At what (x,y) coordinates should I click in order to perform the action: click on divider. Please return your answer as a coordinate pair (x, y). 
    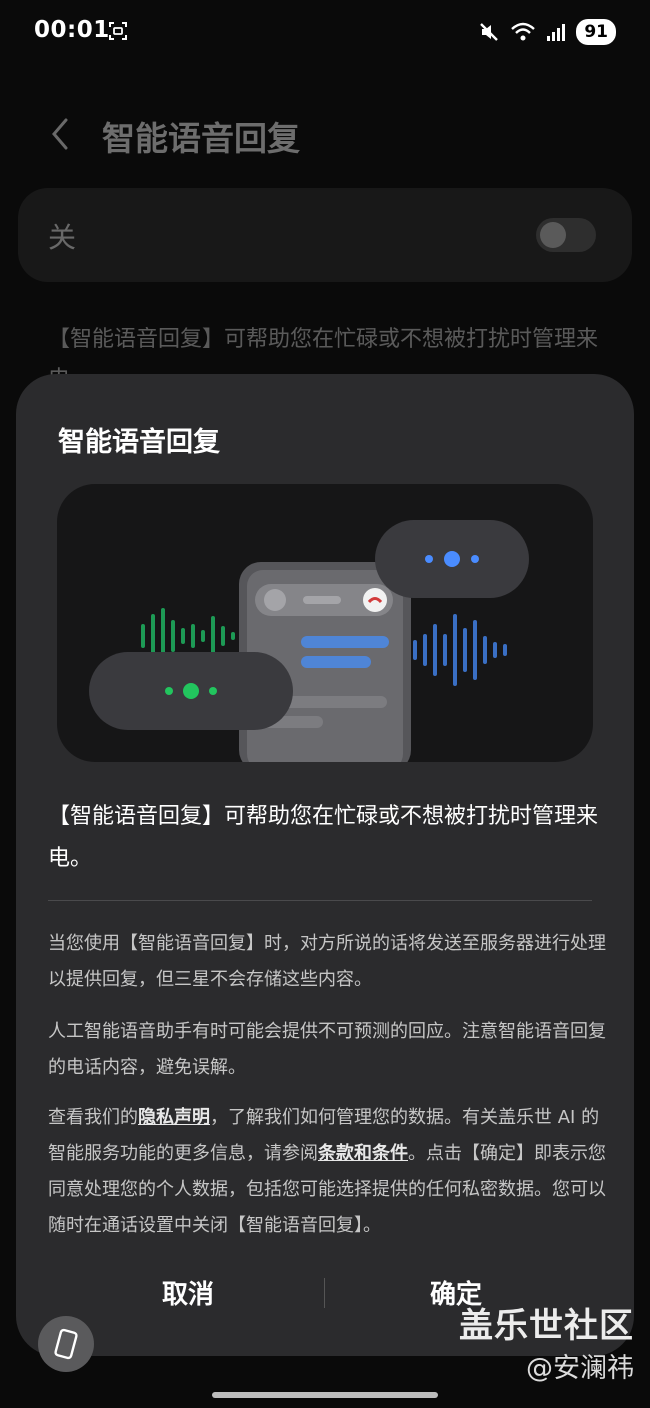
    Looking at the image, I should click on (320, 900).